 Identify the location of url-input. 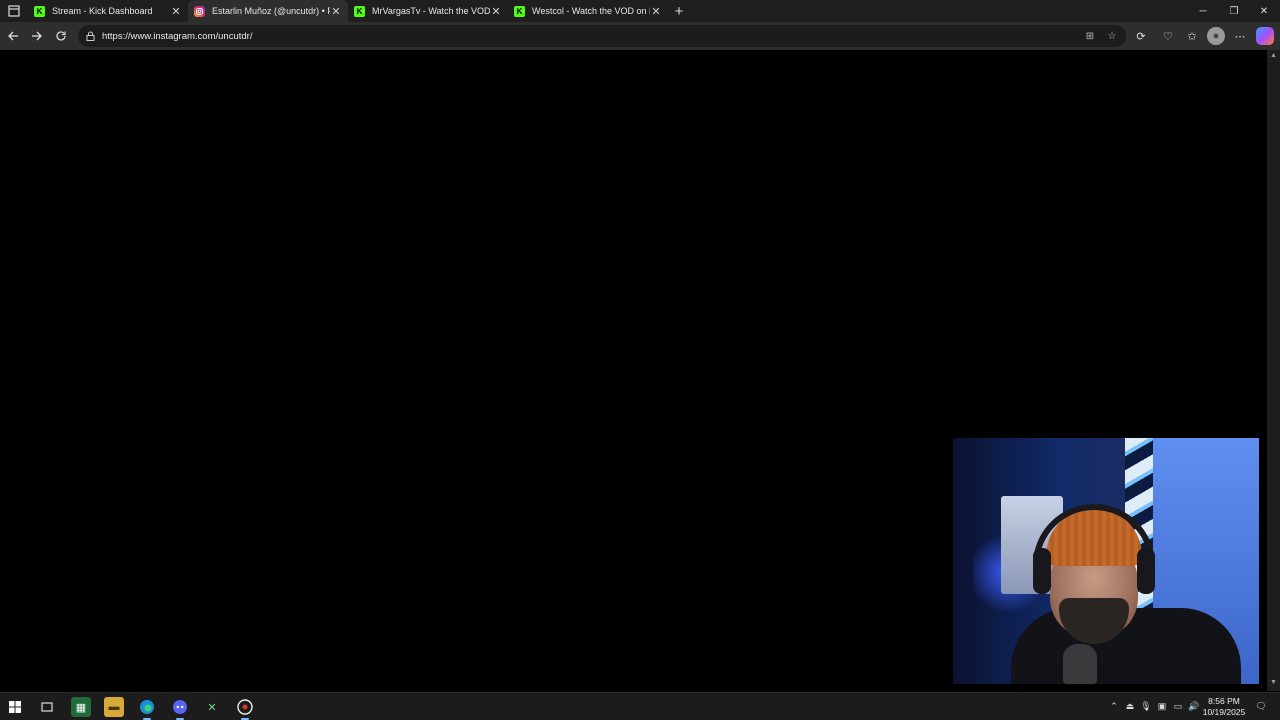
(552, 36).